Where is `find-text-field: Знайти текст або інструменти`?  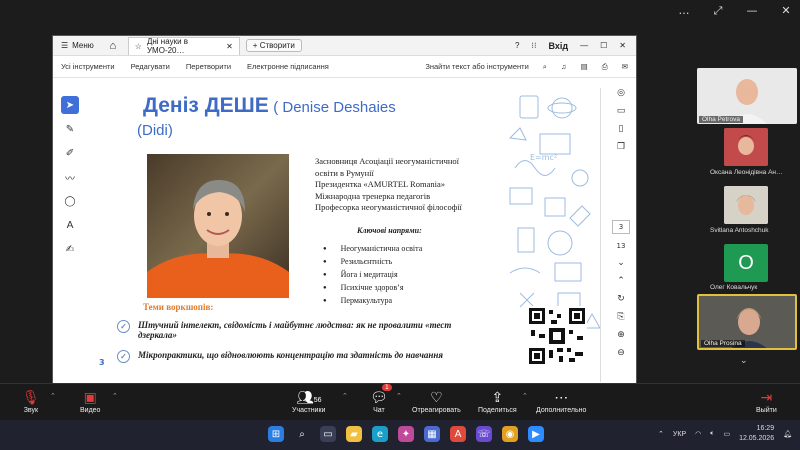
find-text-field: Знайти текст або інструменти is located at coordinates (476, 66).